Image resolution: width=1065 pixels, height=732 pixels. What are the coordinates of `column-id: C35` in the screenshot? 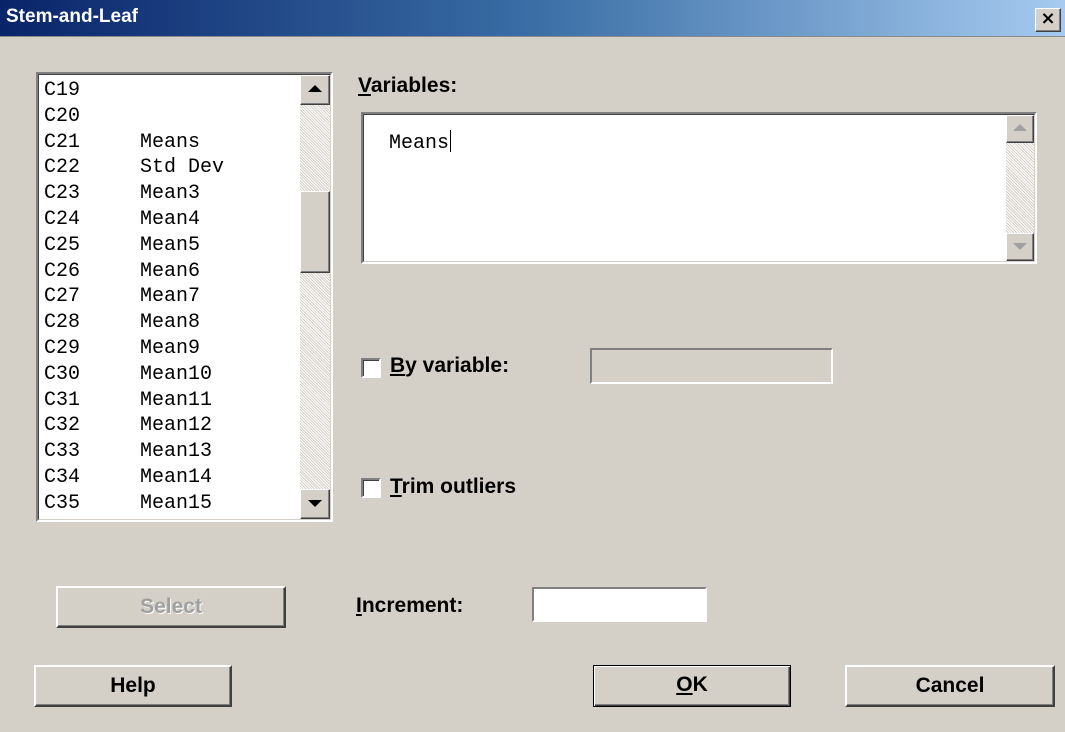 It's located at (62, 503).